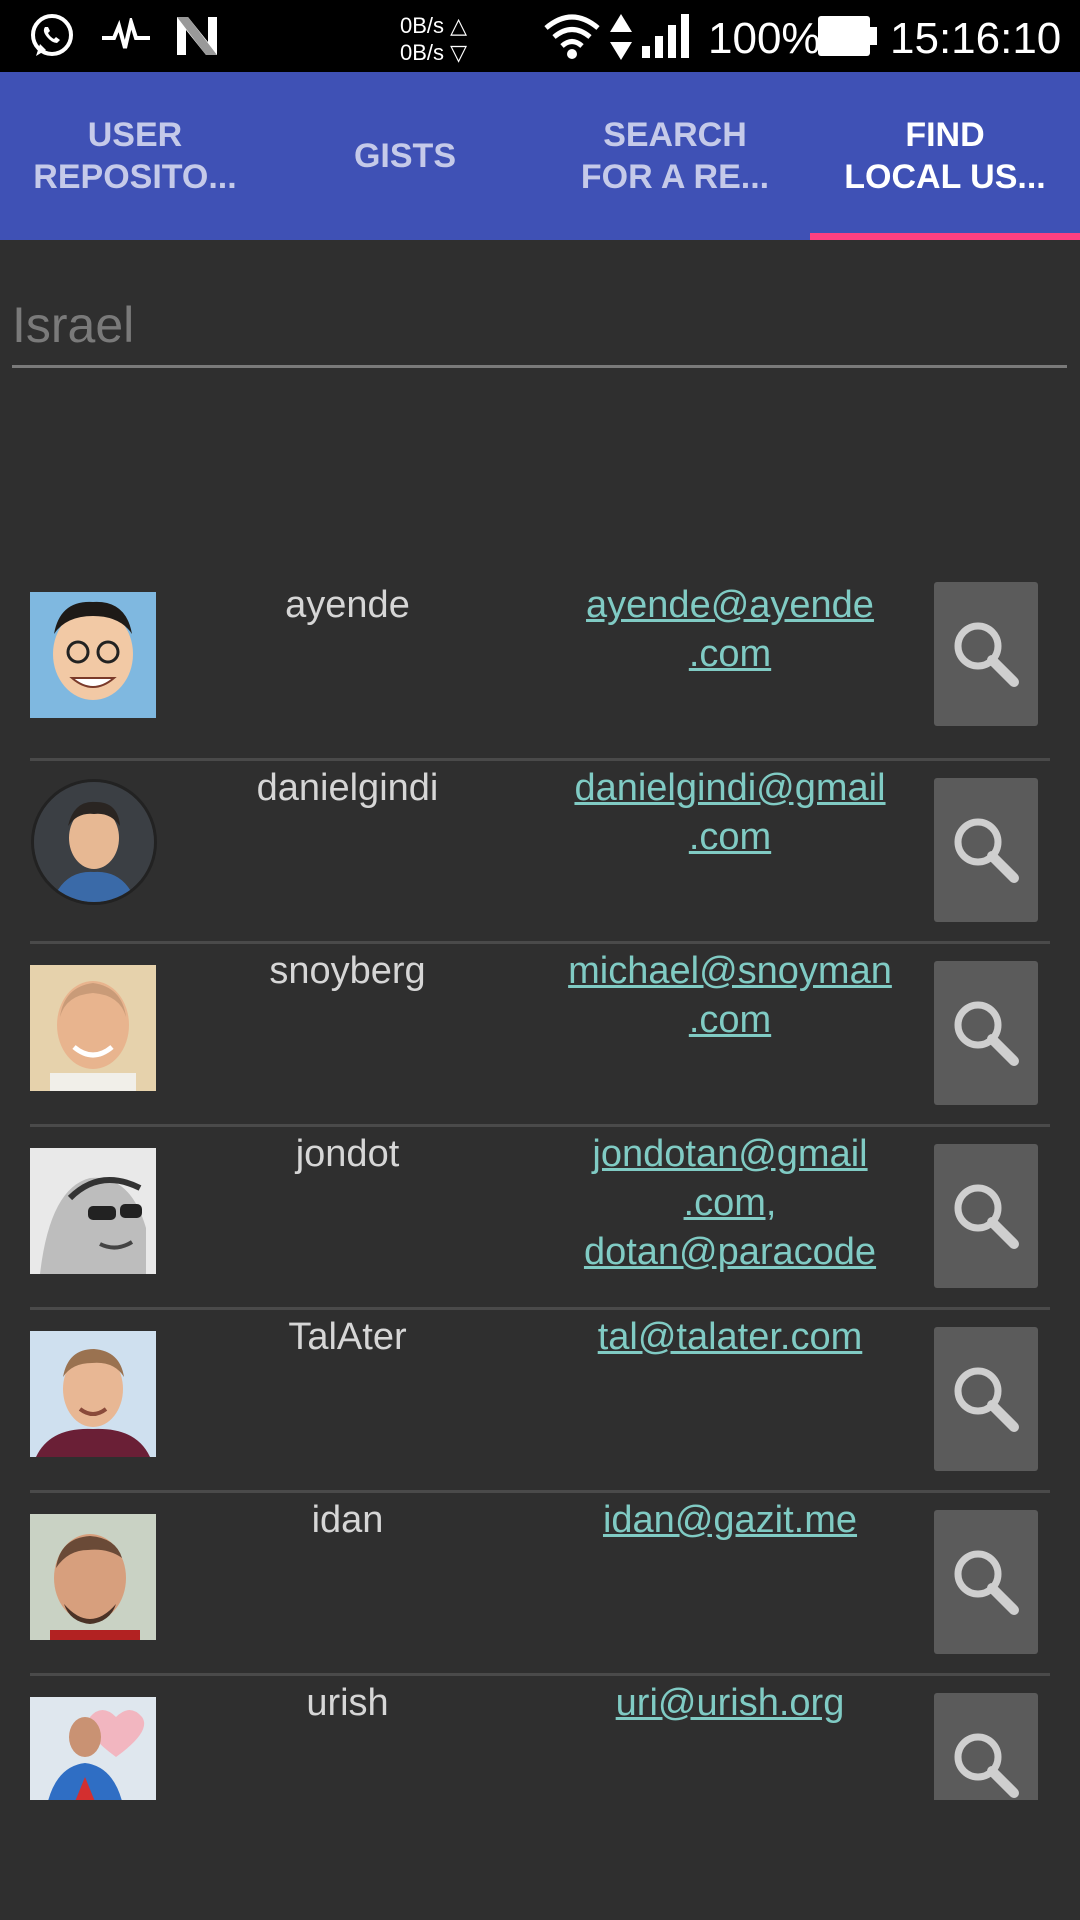 This screenshot has width=1080, height=1920. What do you see at coordinates (730, 1571) in the screenshot?
I see `email-link: idan@gazit.me` at bounding box center [730, 1571].